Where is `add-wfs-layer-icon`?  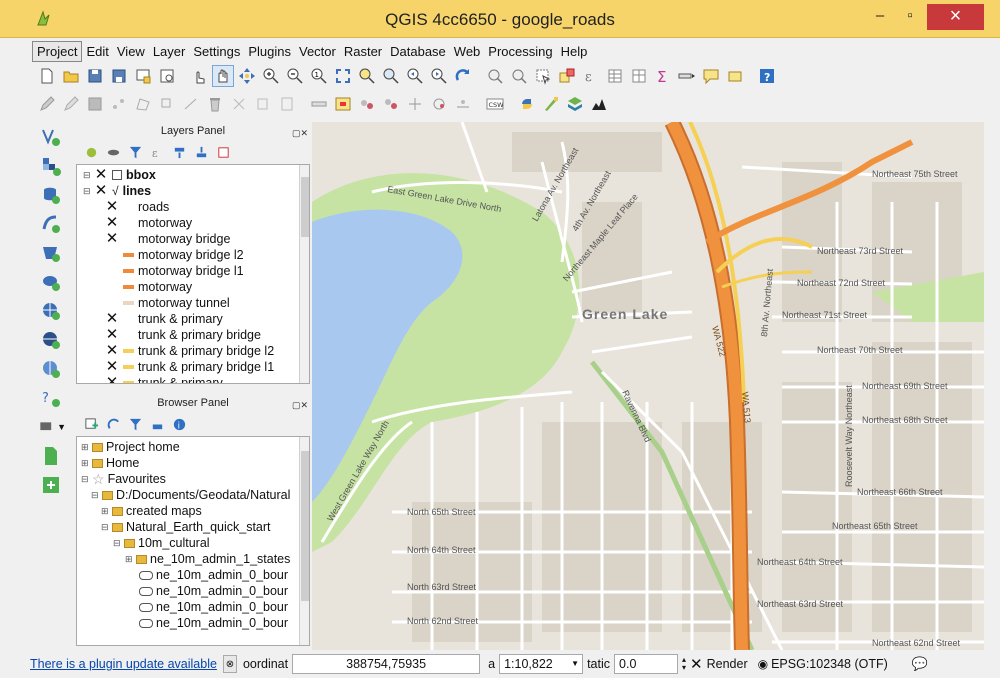 add-wfs-layer-icon is located at coordinates (51, 369).